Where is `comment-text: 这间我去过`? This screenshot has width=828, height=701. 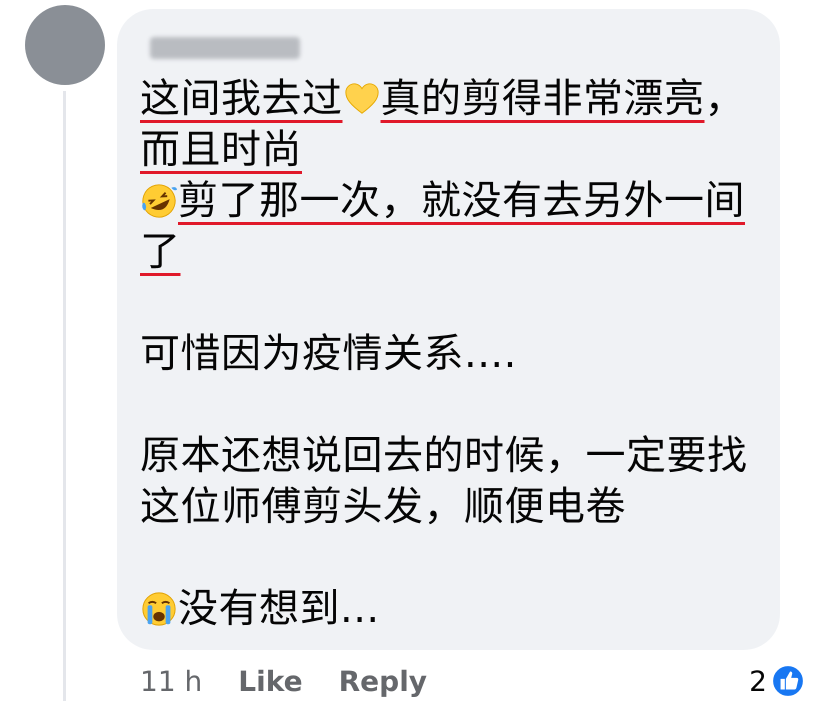 comment-text: 这间我去过 is located at coordinates (241, 98).